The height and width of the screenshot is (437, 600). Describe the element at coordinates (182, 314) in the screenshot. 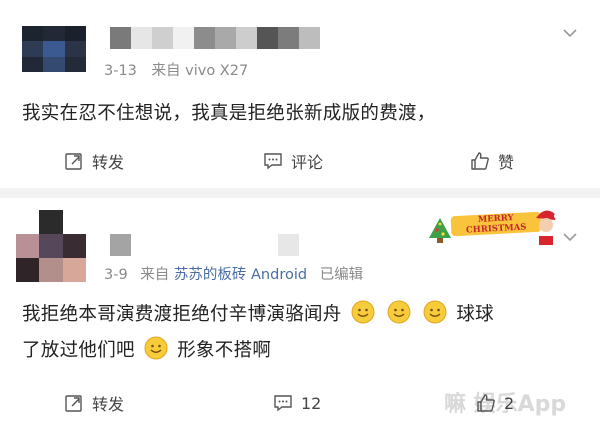

I see `comment-text-part: 我拒绝本哥演费渡拒绝付辛博演骆闻舟` at that location.